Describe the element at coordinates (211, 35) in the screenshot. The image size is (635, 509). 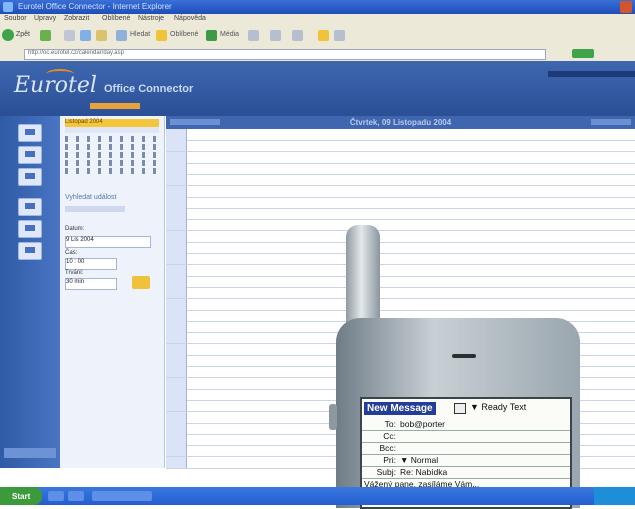
I see `media-icon` at that location.